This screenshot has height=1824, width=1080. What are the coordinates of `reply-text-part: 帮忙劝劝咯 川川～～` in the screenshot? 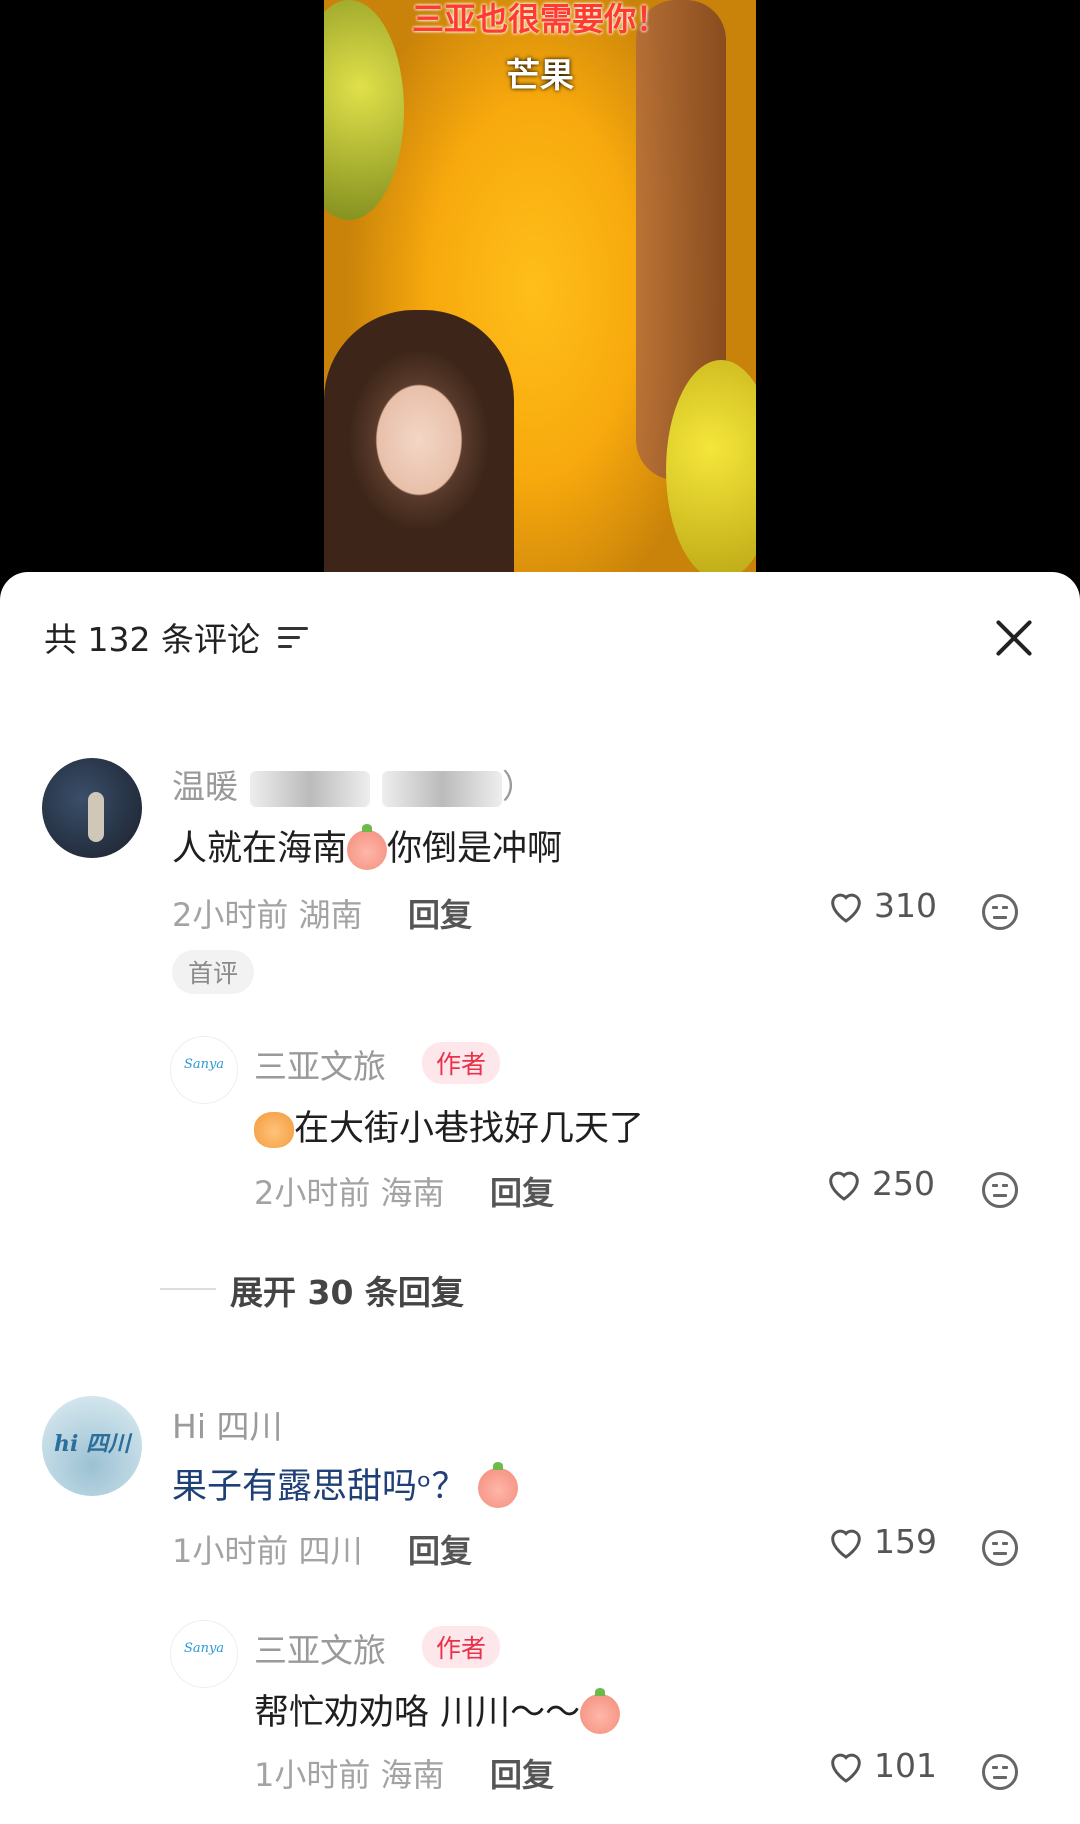 It's located at (417, 1713).